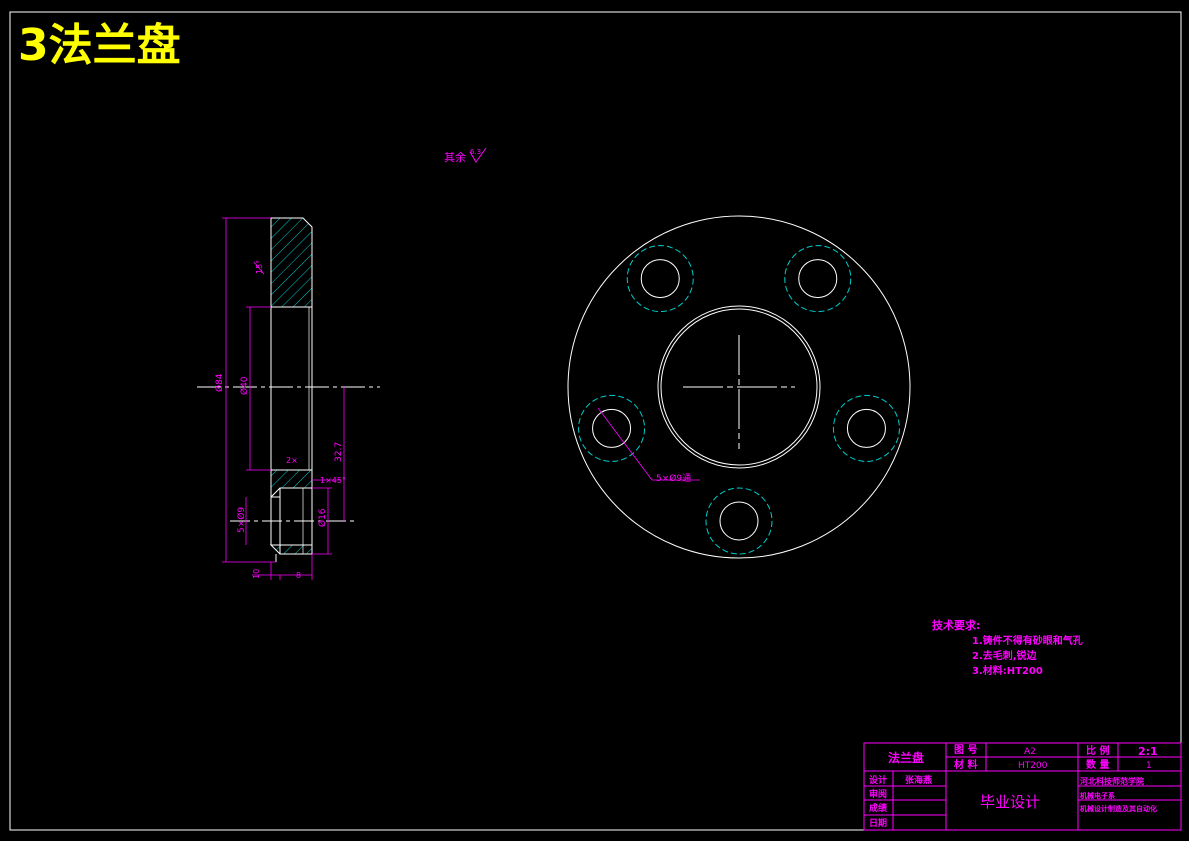 The width and height of the screenshot is (1189, 841). Describe the element at coordinates (259, 267) in the screenshot. I see `dim-chamfer-angle: 15°` at that location.